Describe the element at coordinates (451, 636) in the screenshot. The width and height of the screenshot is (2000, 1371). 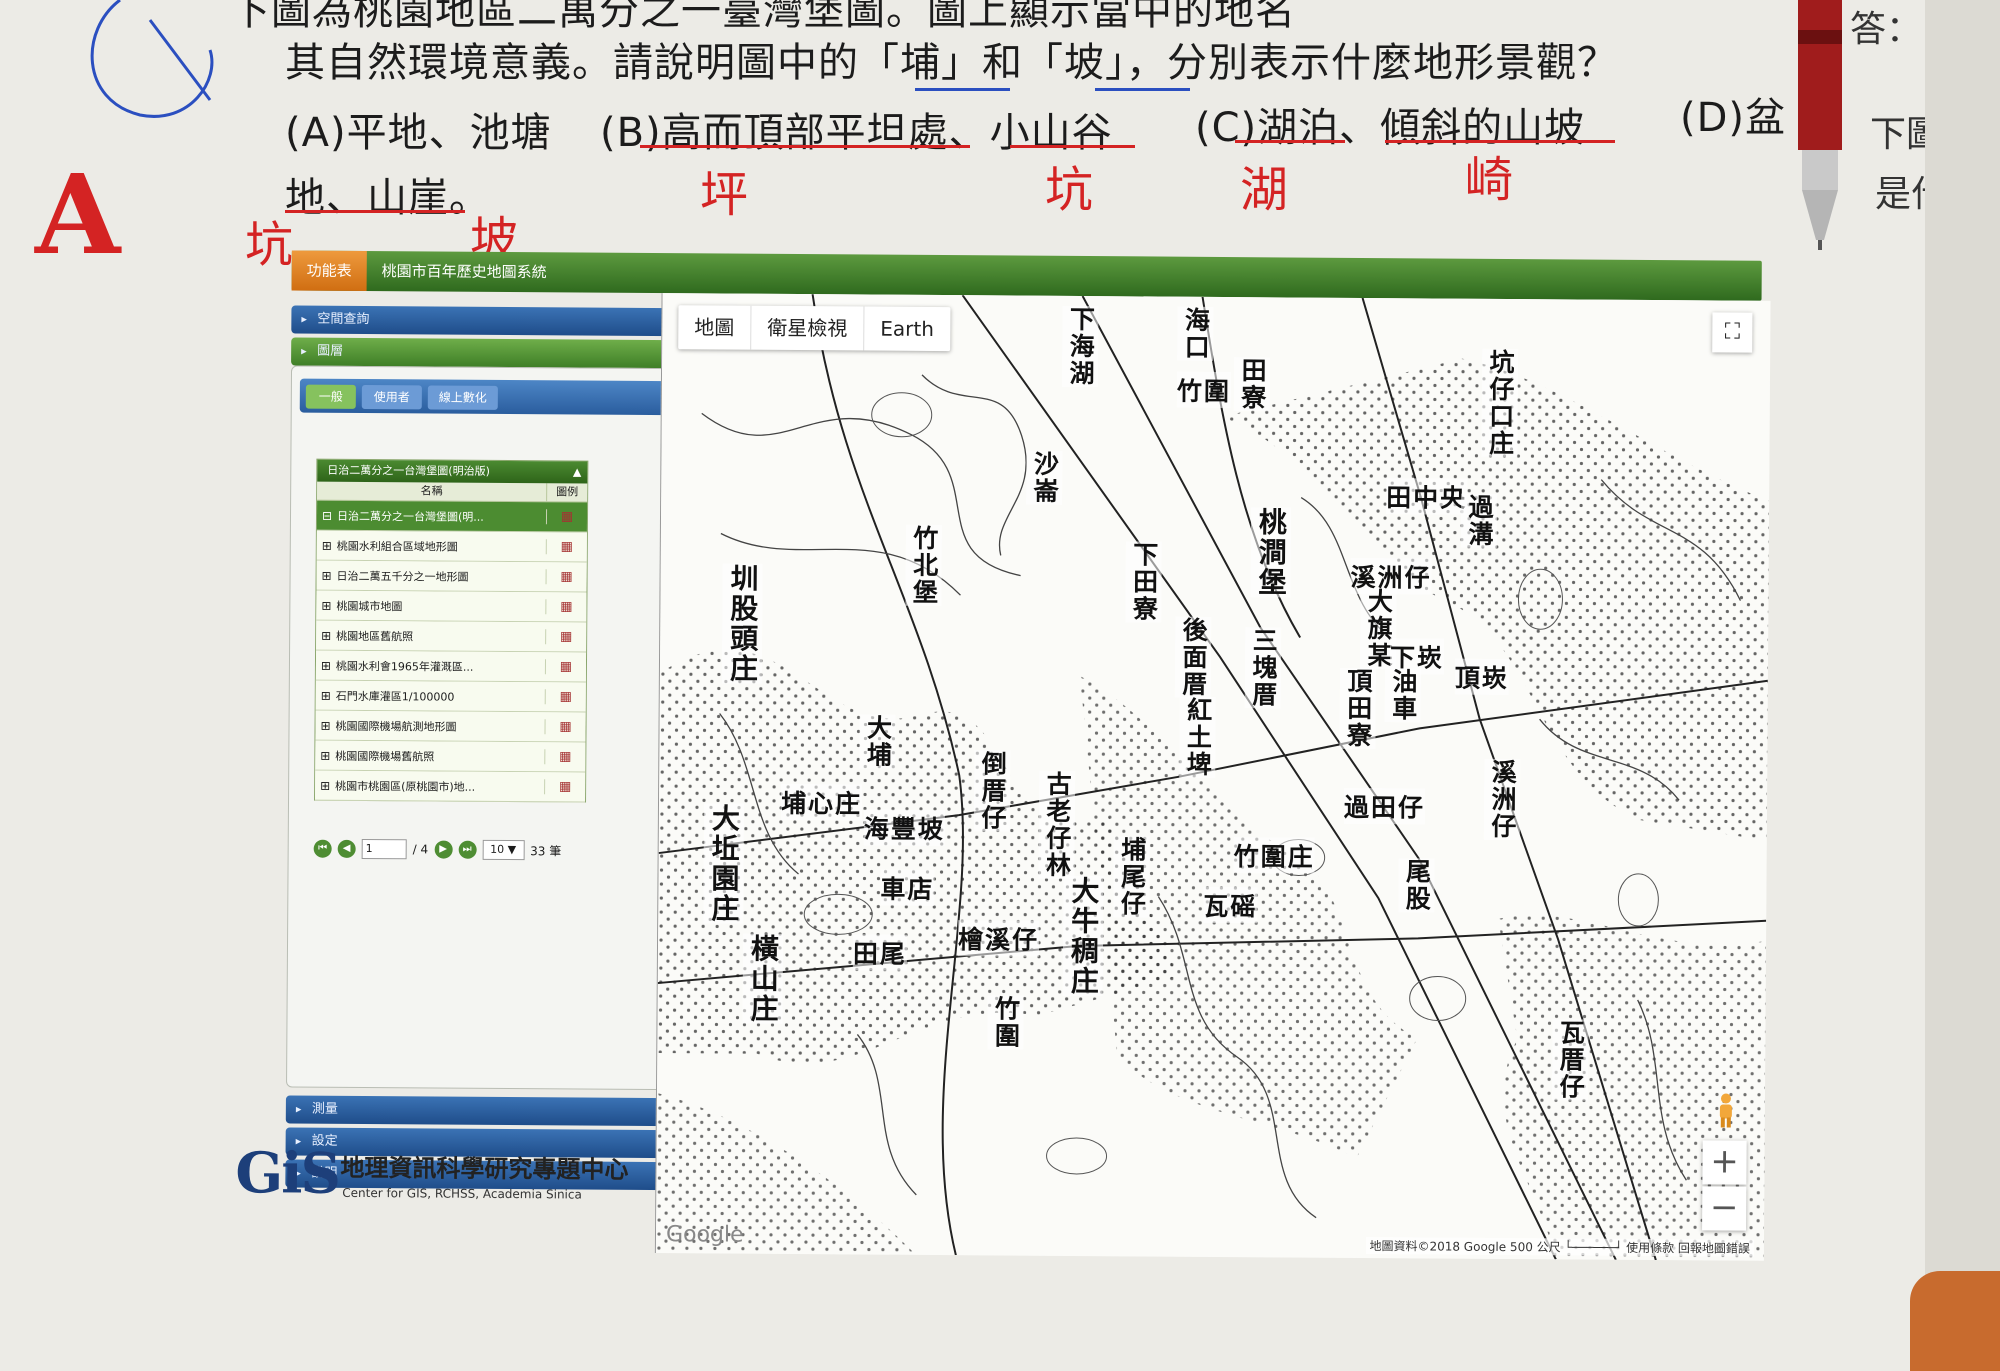
I see `layer-row: ⊞ 桃園地區舊航照 ▦` at that location.